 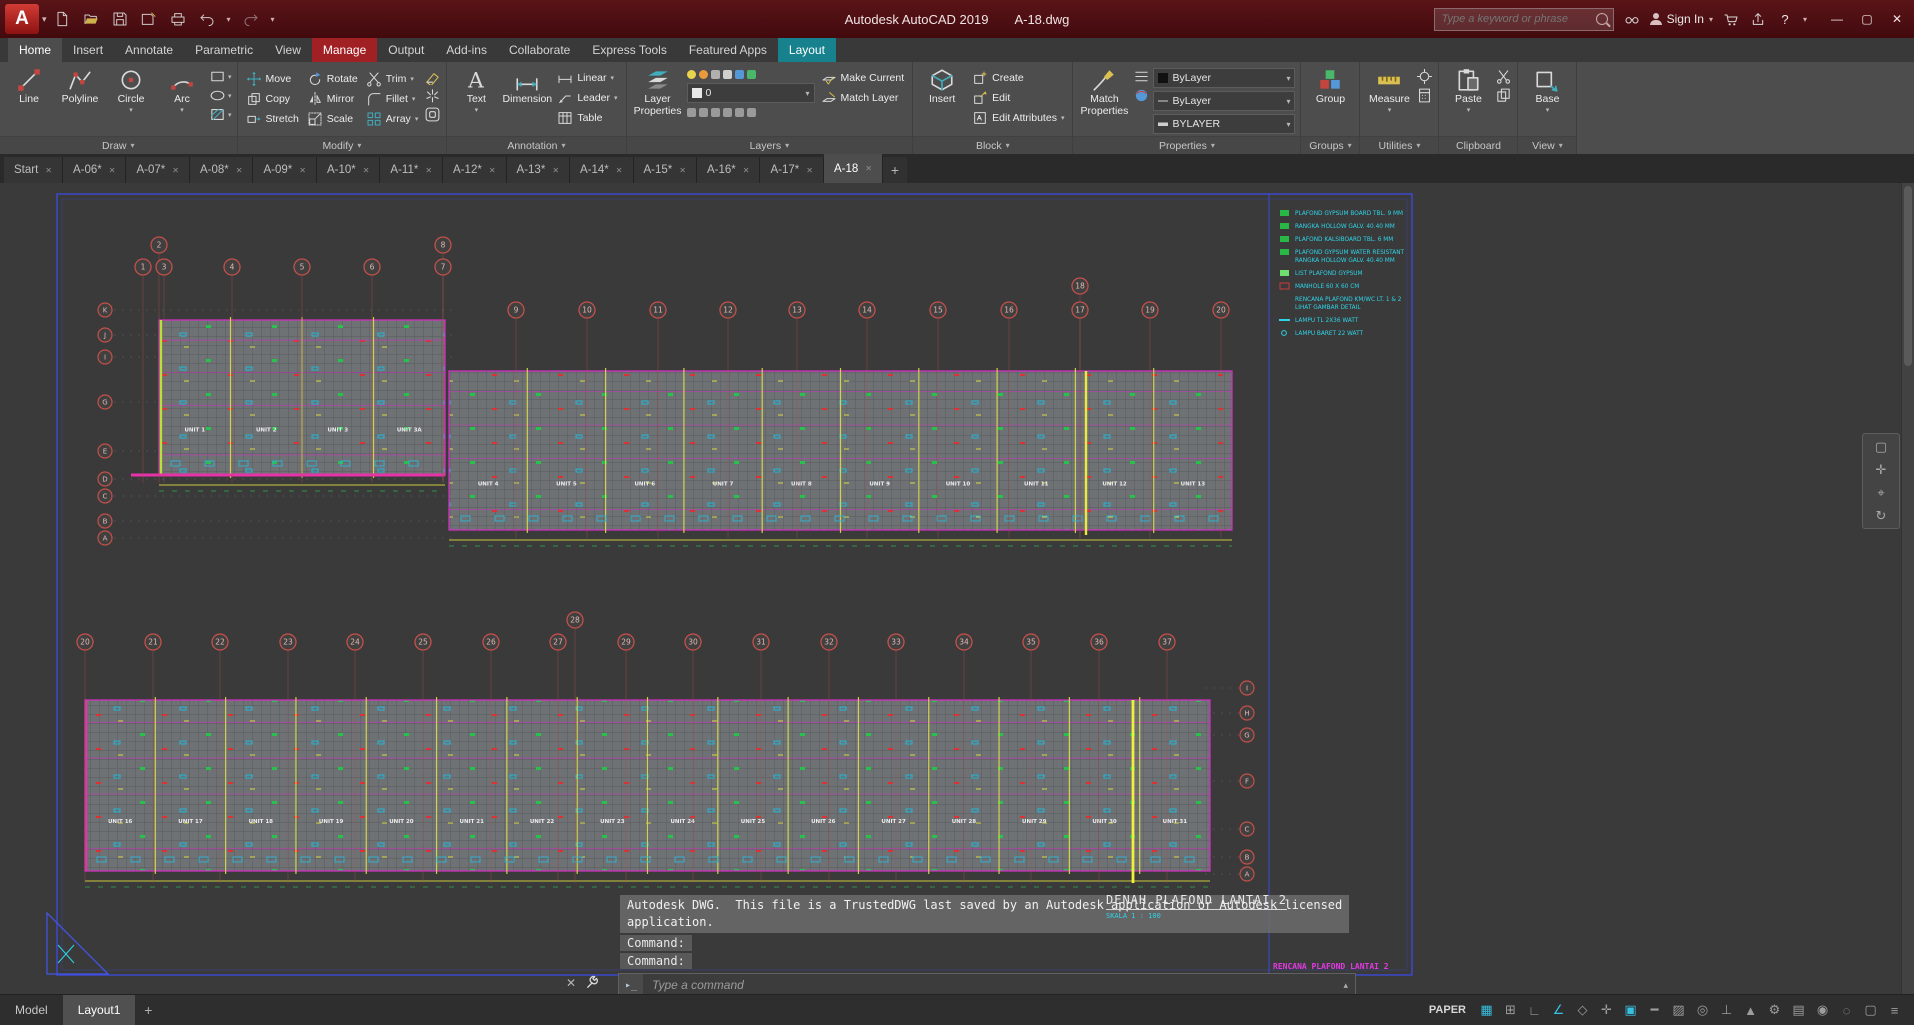 I want to click on drawing-tab: A-14* ✕, so click(x=602, y=170).